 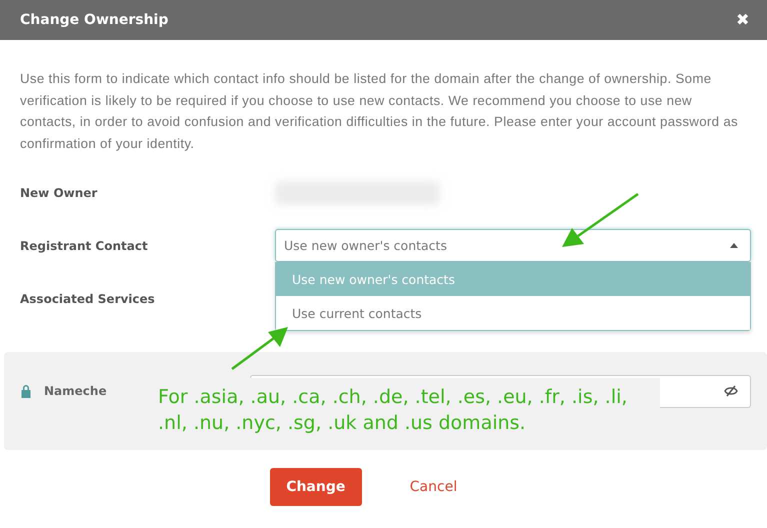 What do you see at coordinates (94, 20) in the screenshot?
I see `dialog-title: Change Ownership` at bounding box center [94, 20].